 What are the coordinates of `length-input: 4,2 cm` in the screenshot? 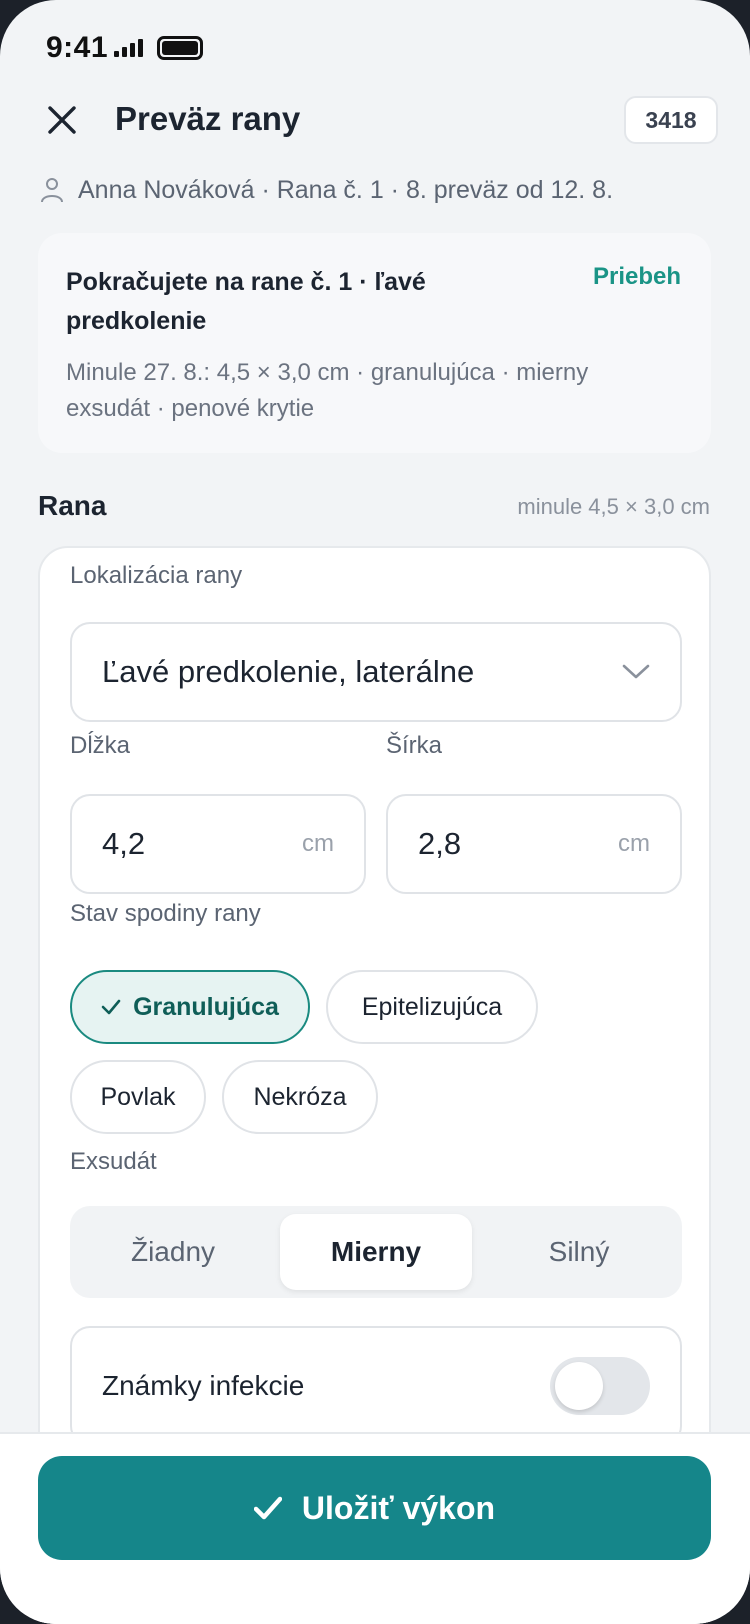 It's located at (218, 844).